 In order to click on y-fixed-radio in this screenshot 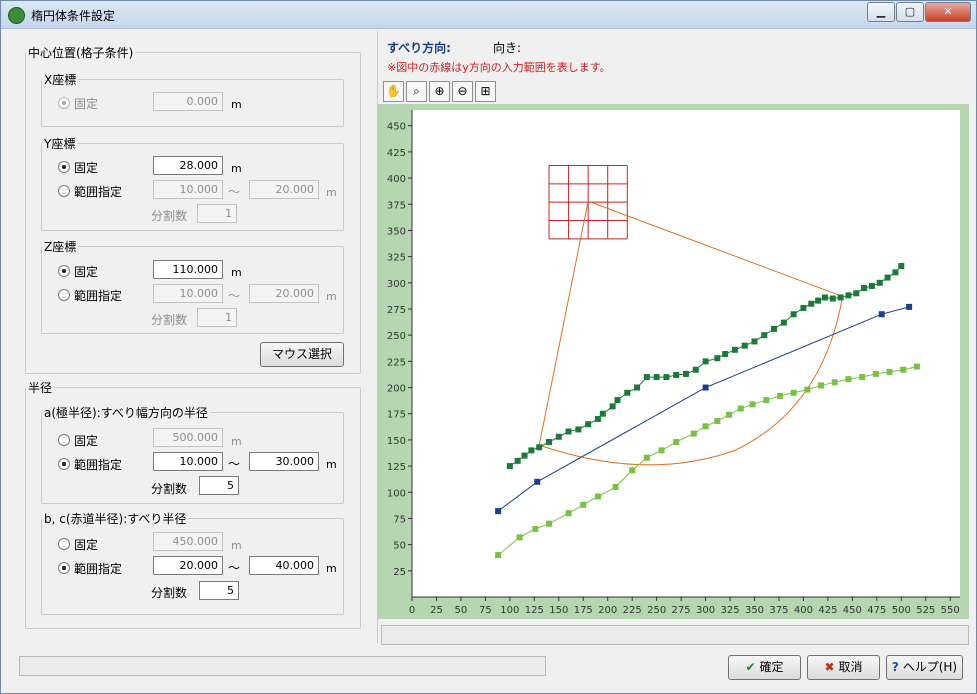, I will do `click(64, 167)`.